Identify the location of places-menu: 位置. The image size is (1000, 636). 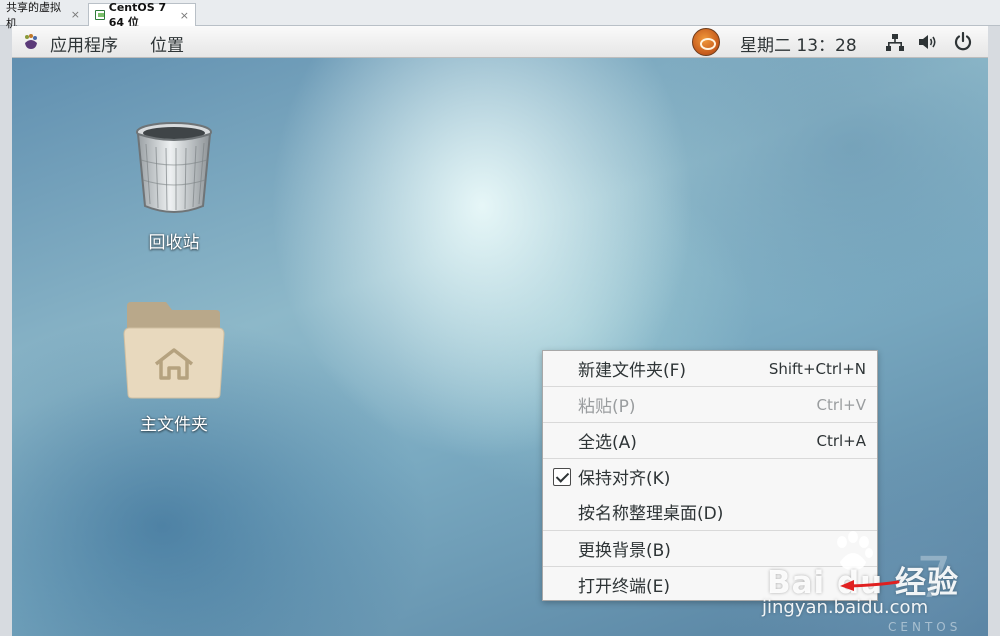
(167, 43).